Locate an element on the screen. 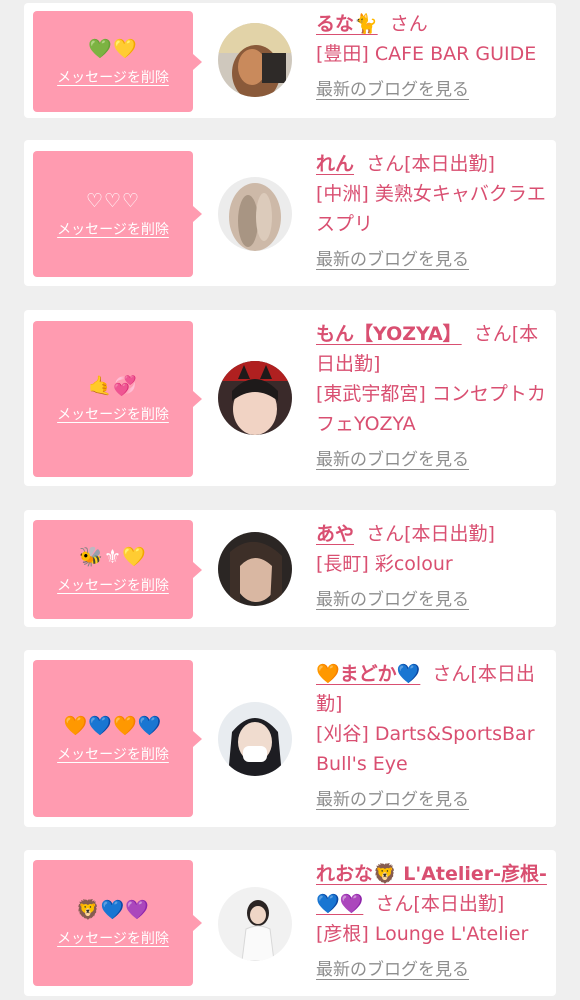 Image resolution: width=580 pixels, height=1000 pixels. cast-name-link: 🧡まどか💙 is located at coordinates (368, 674).